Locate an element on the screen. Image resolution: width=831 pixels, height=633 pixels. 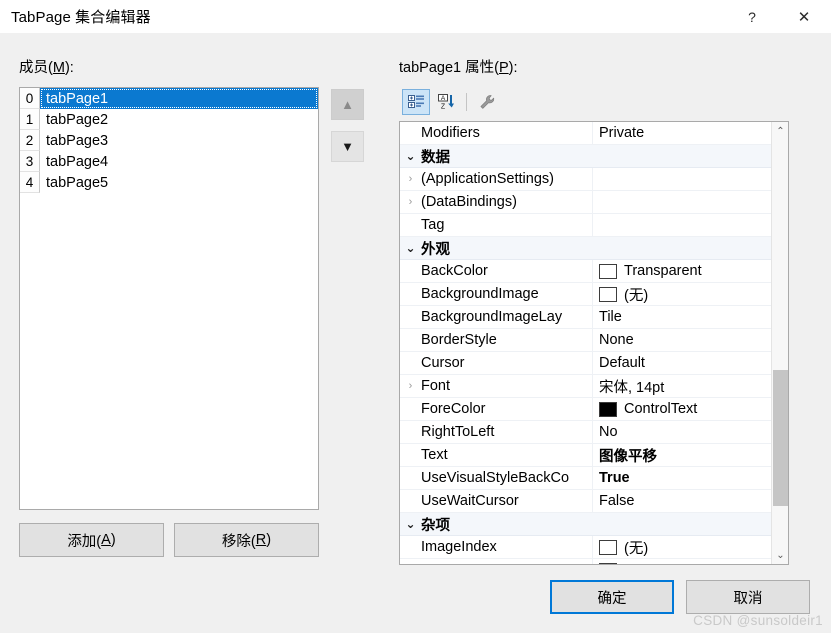
property-value: None is located at coordinates (682, 340).